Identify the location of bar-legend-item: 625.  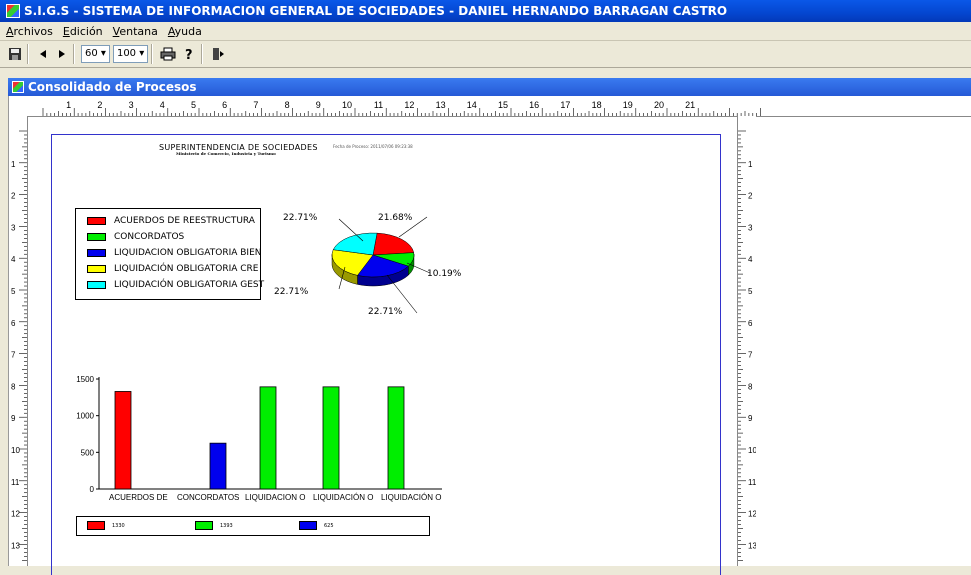
(316, 525).